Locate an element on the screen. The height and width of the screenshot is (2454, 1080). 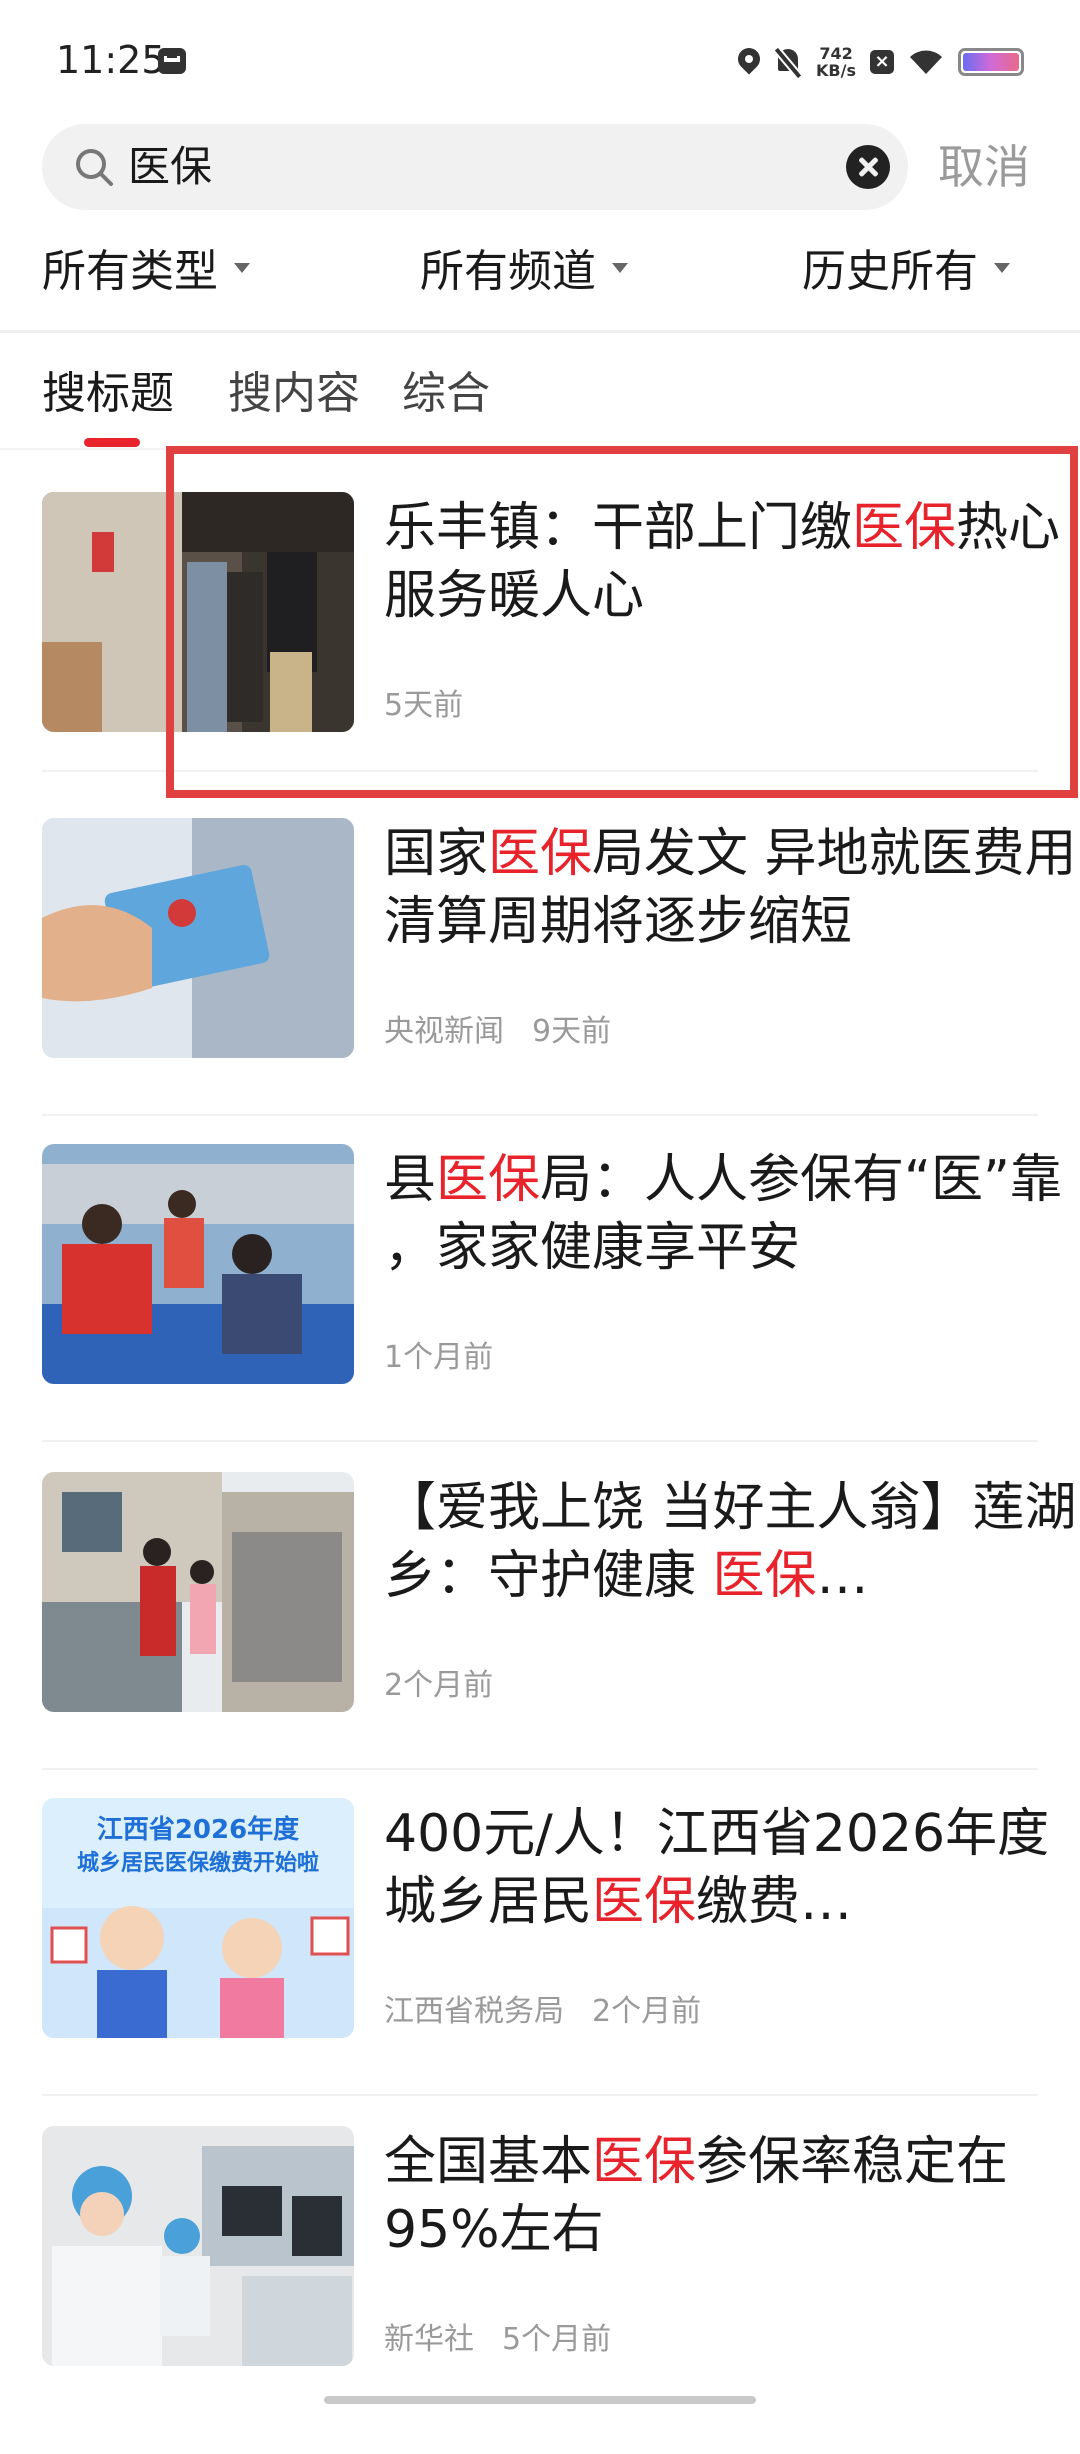
news-meta: 5天前 is located at coordinates (423, 706).